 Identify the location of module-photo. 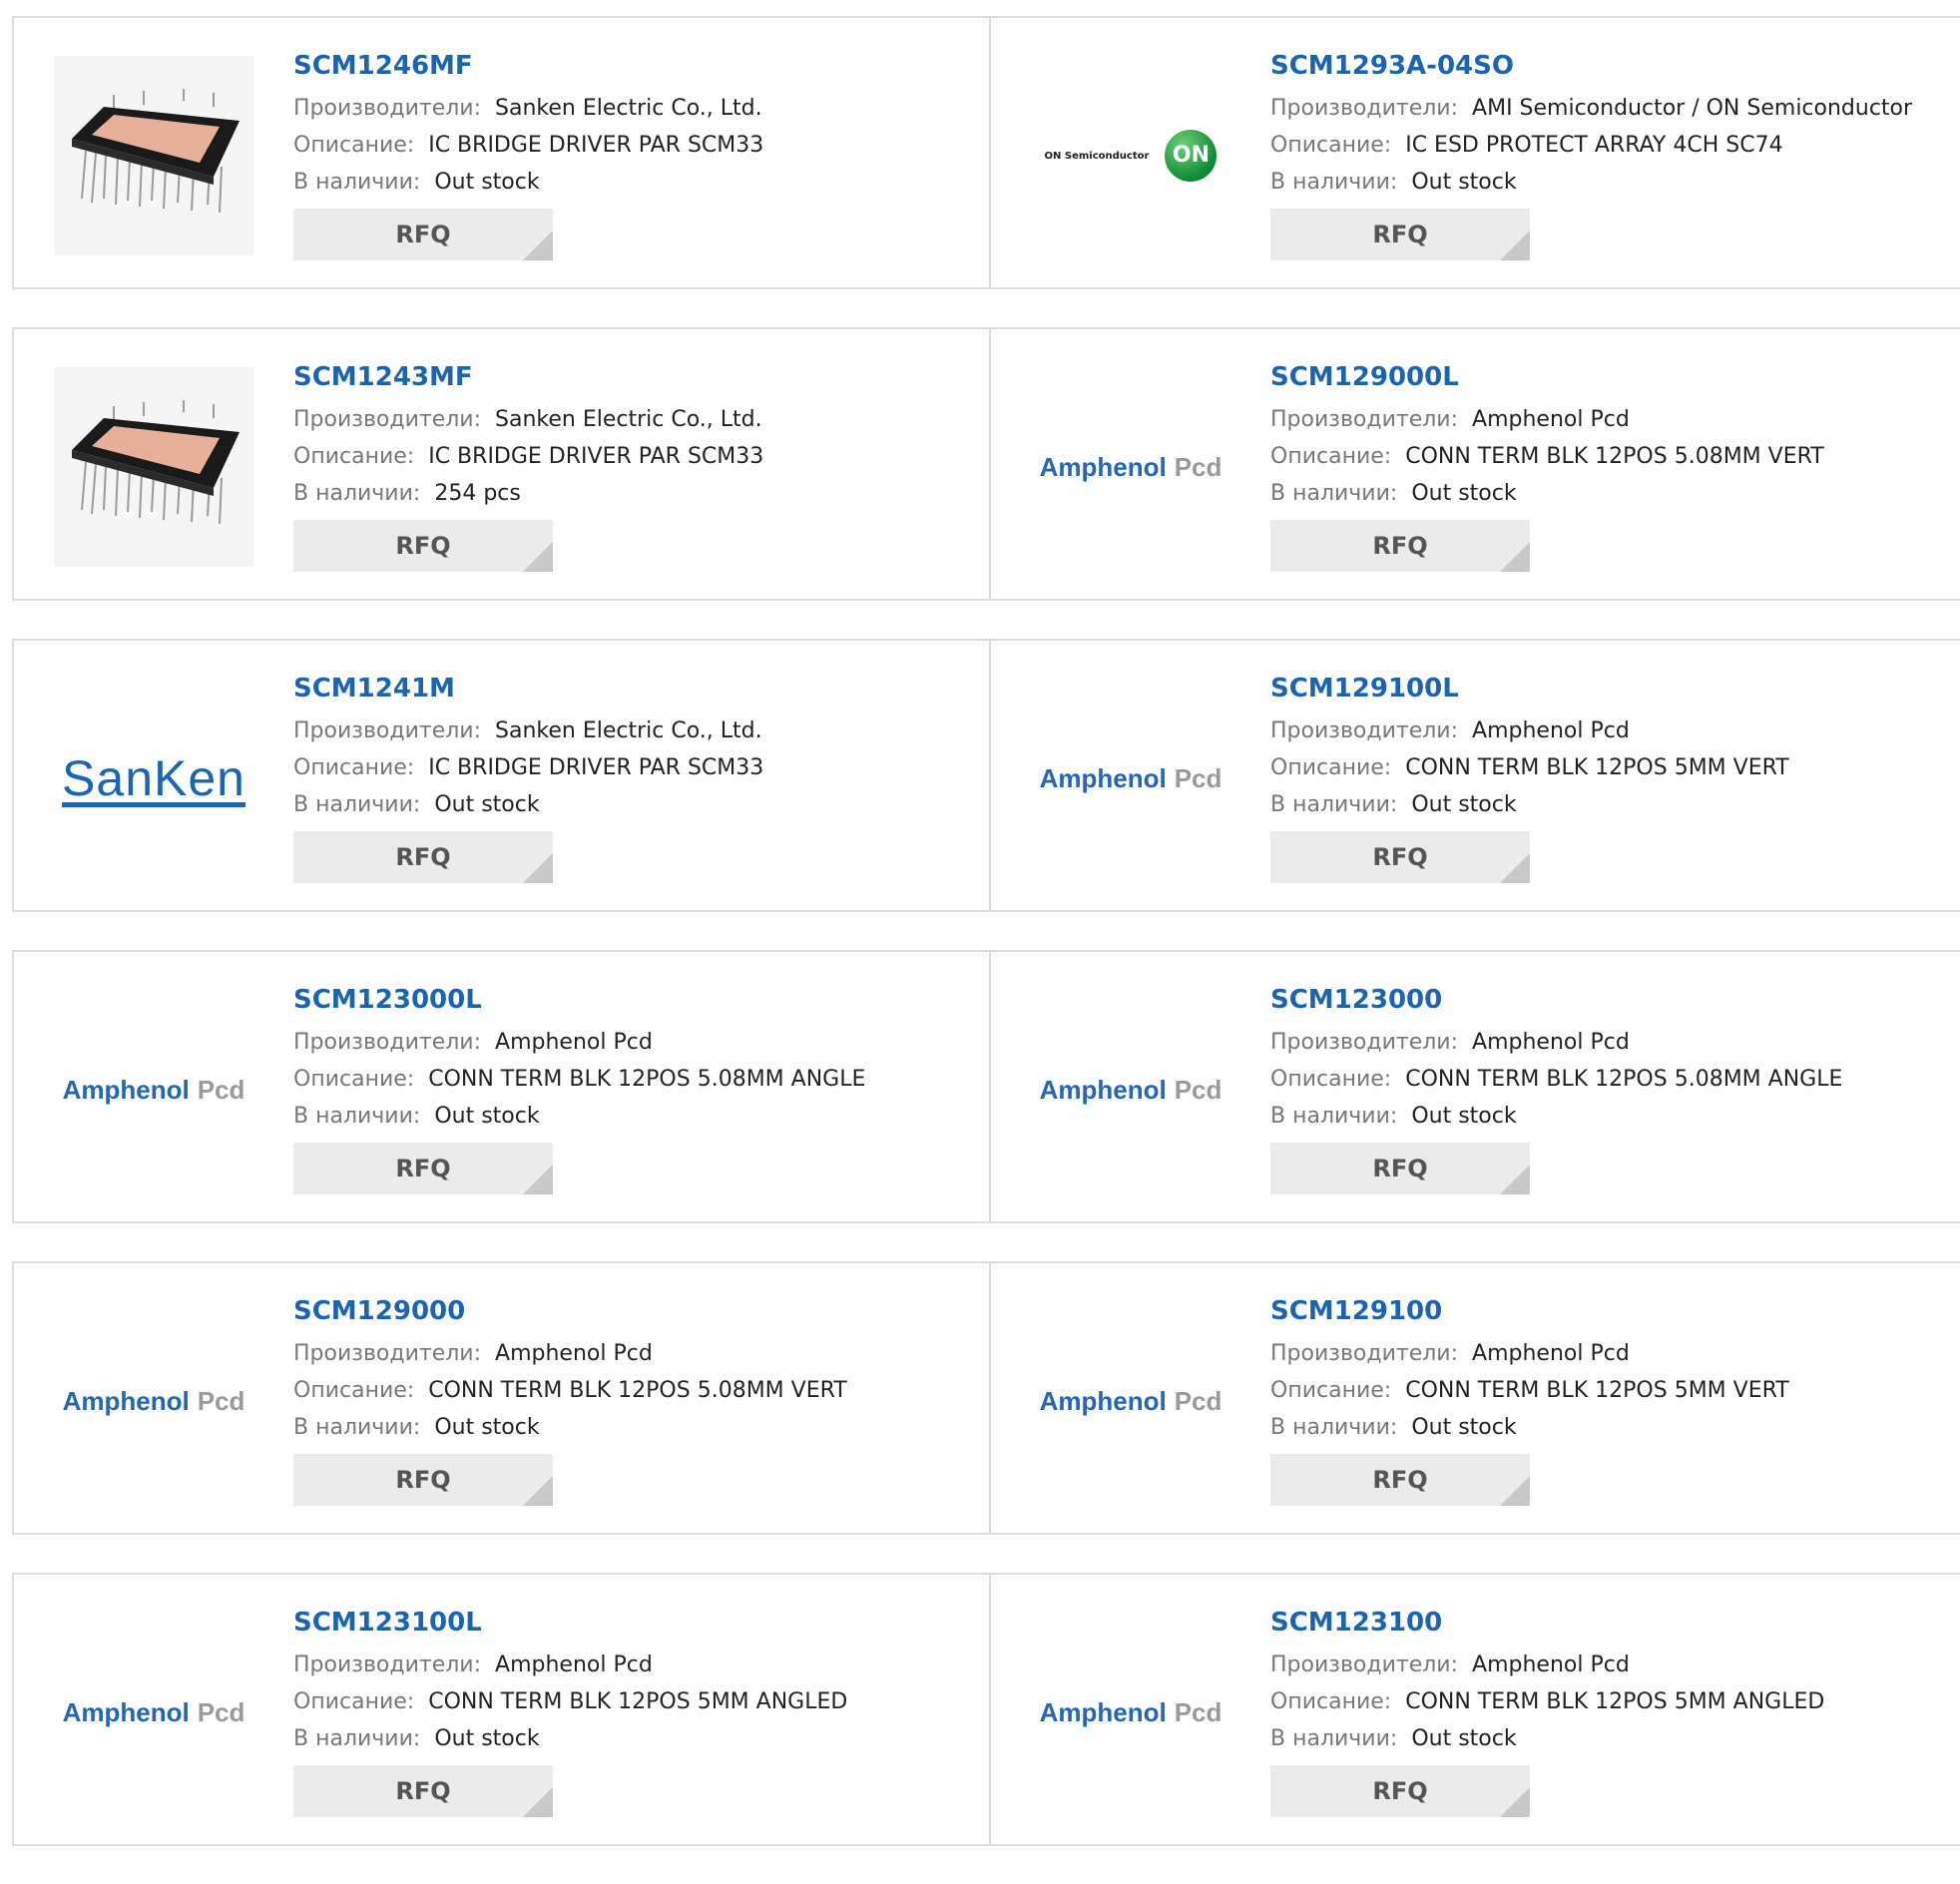
(156, 462).